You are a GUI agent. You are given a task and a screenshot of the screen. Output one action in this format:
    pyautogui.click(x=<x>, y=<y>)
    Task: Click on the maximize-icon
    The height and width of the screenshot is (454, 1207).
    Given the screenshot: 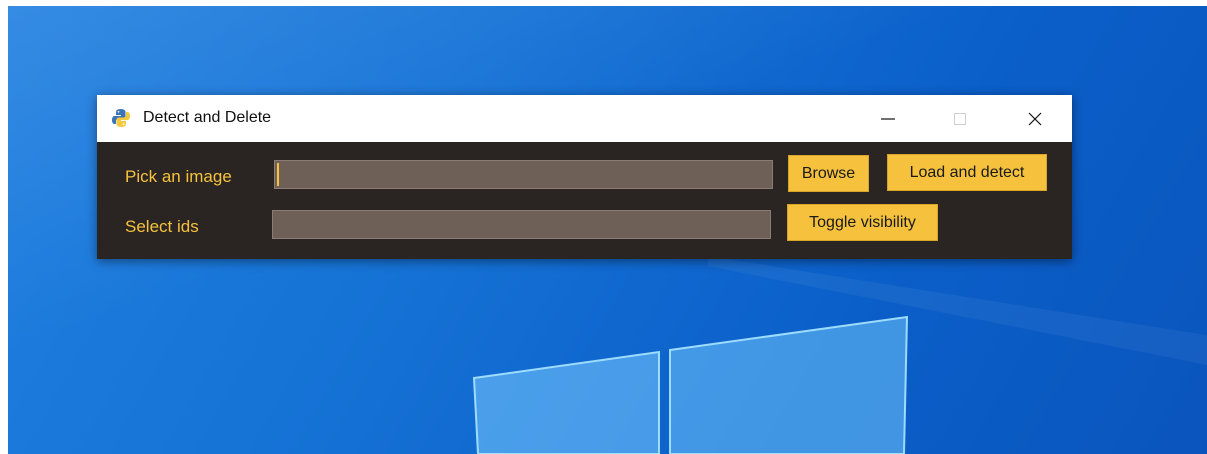 What is the action you would take?
    pyautogui.click(x=960, y=118)
    